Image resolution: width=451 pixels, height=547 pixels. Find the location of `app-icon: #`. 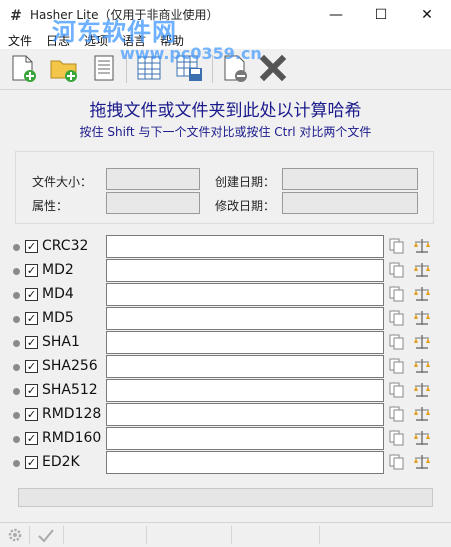

app-icon: # is located at coordinates (16, 16).